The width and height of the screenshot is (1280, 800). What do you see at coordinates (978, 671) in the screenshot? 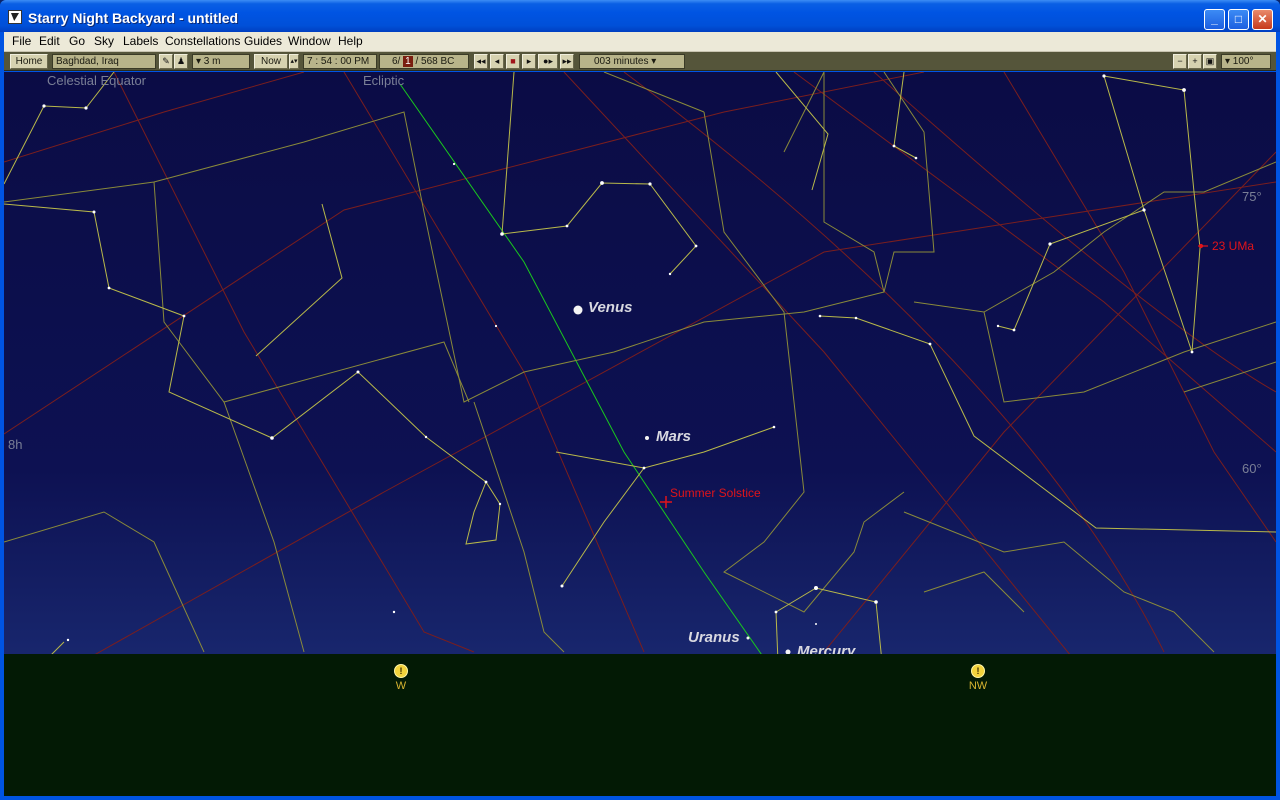
I see `northwest-direction-icon: !` at bounding box center [978, 671].